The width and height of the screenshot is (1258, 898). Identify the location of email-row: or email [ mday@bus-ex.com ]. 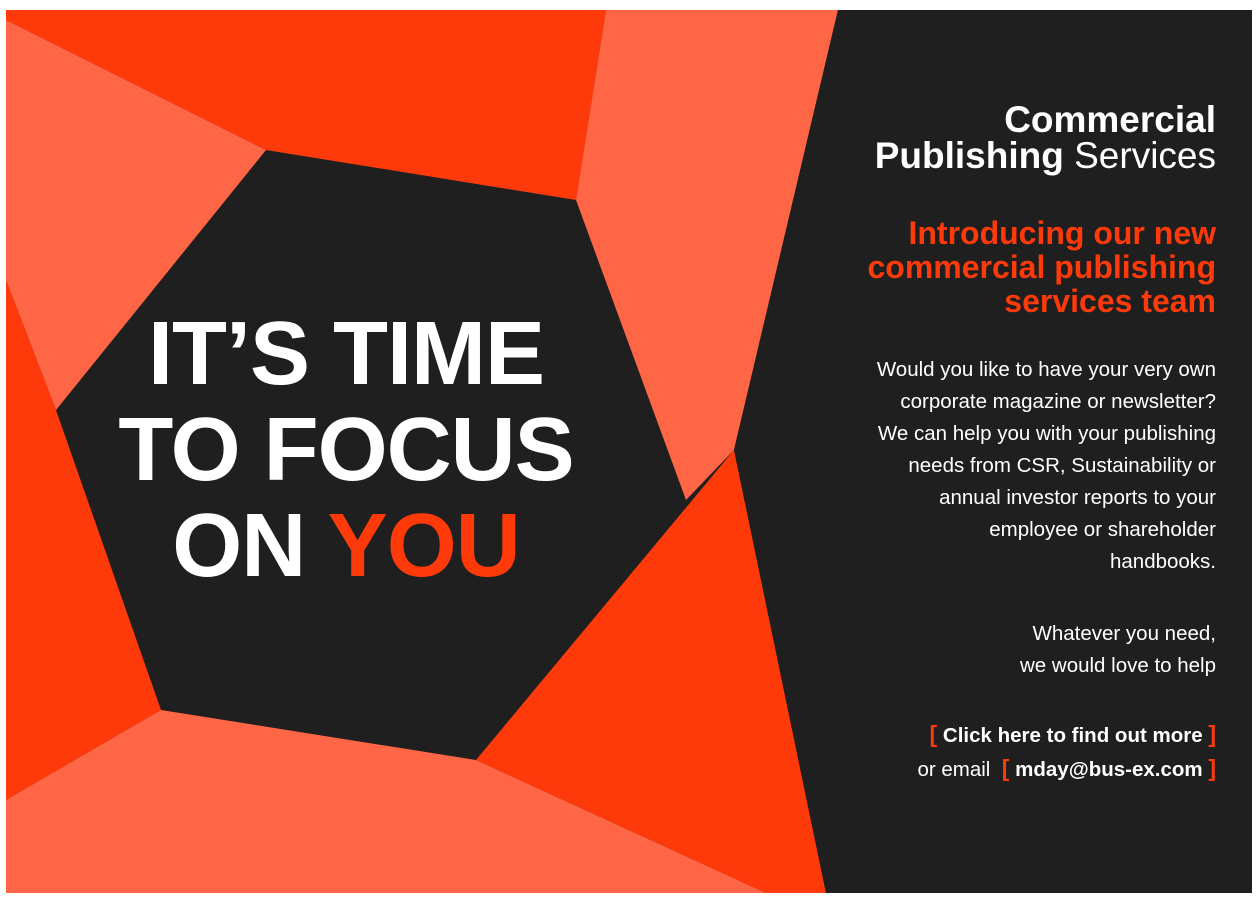
(1006, 769).